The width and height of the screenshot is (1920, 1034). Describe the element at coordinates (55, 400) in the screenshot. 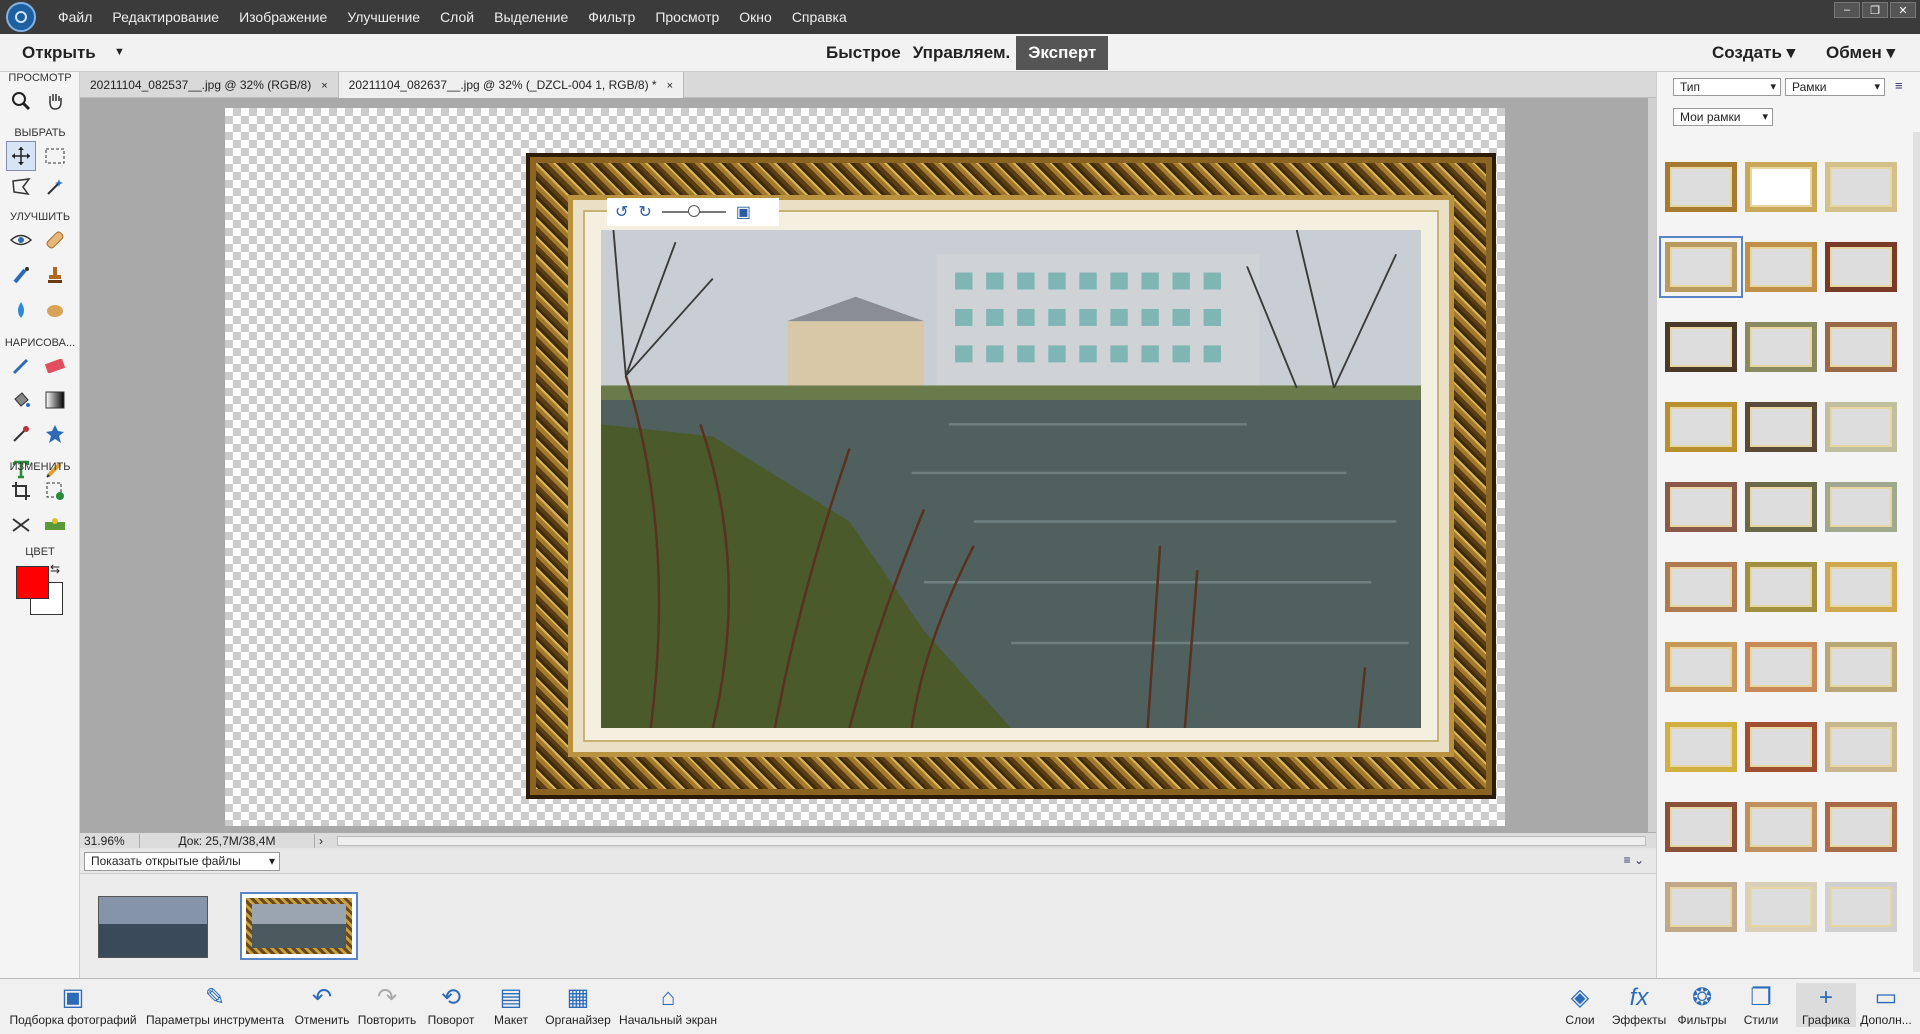

I see `gradient-tool-icon` at that location.